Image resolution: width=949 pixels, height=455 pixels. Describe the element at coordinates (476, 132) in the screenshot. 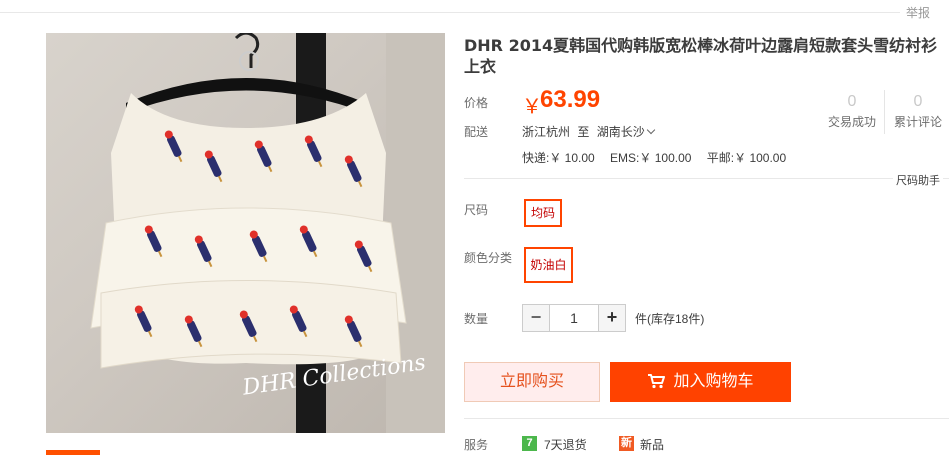

I see `shipping-label: 配送` at that location.